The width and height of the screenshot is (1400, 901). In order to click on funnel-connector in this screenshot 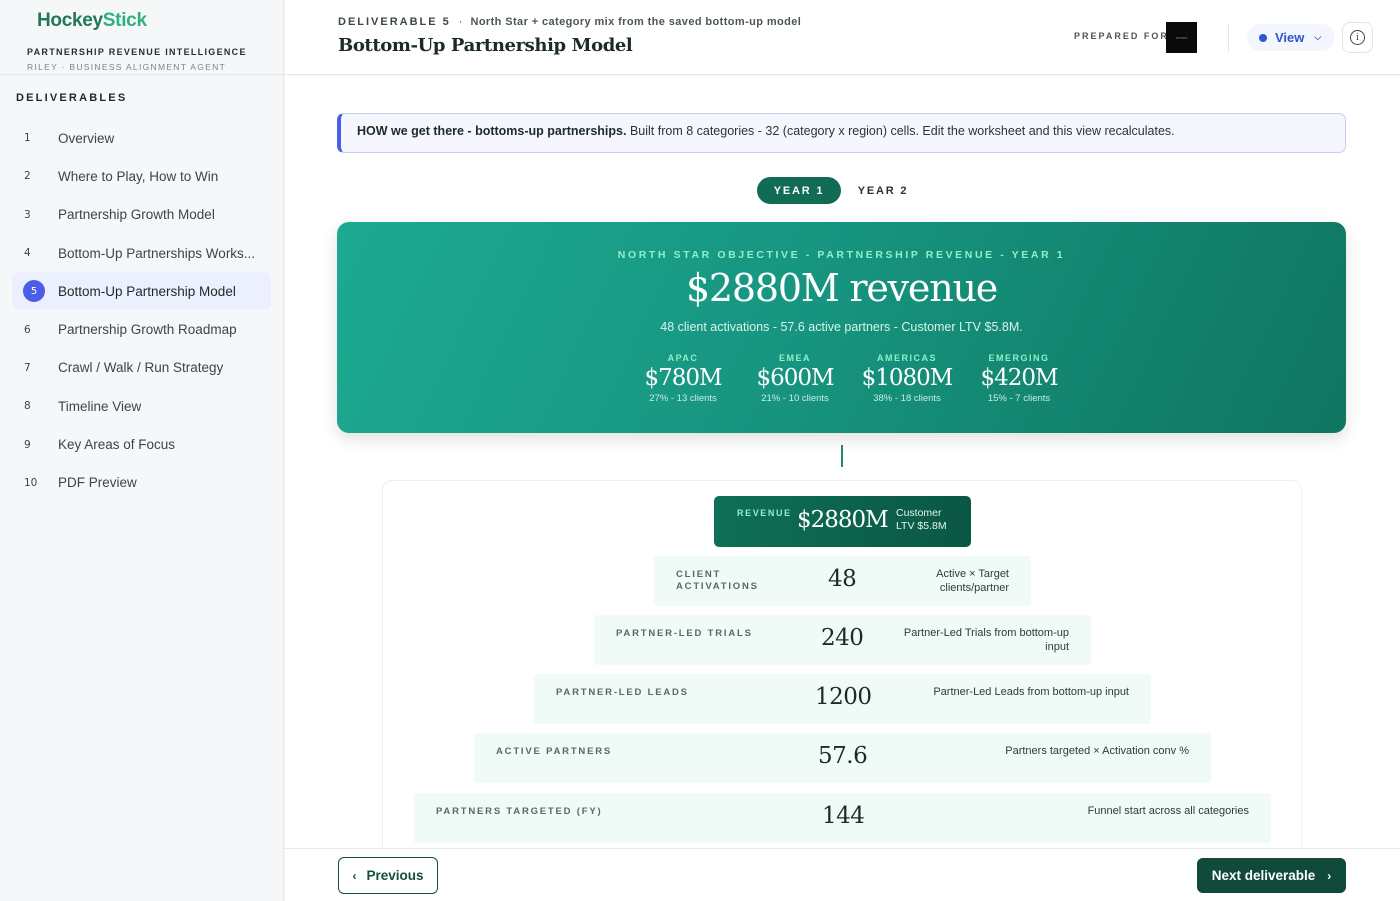, I will do `click(842, 456)`.